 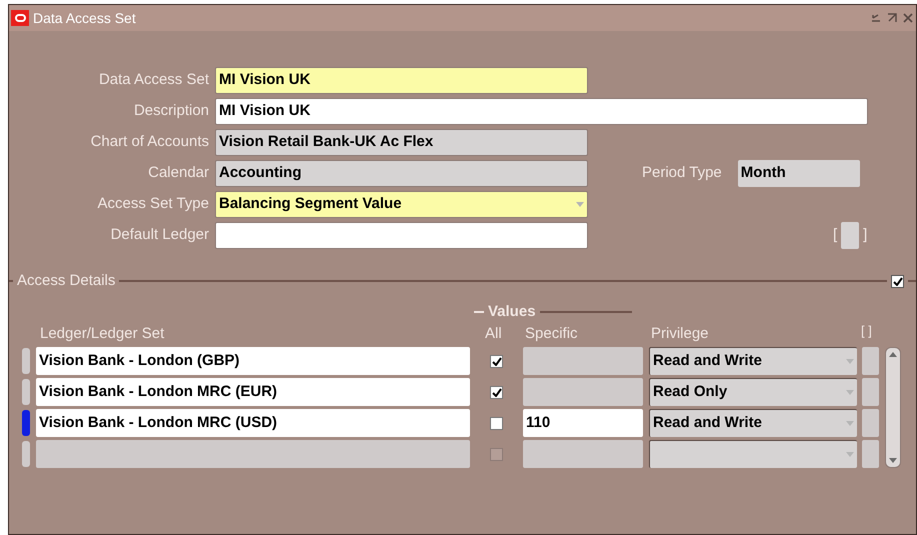 I want to click on field-label: Calendar, so click(x=178, y=173).